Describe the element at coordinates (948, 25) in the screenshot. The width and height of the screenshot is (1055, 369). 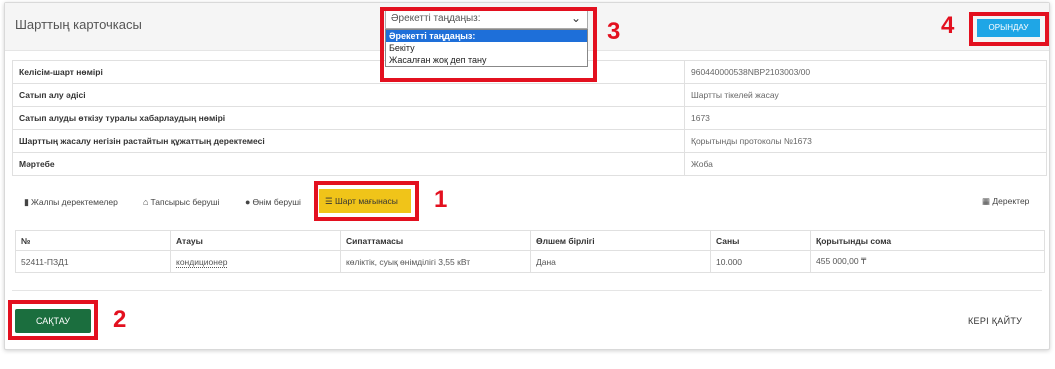
I see `annotation-number-4: 4` at that location.